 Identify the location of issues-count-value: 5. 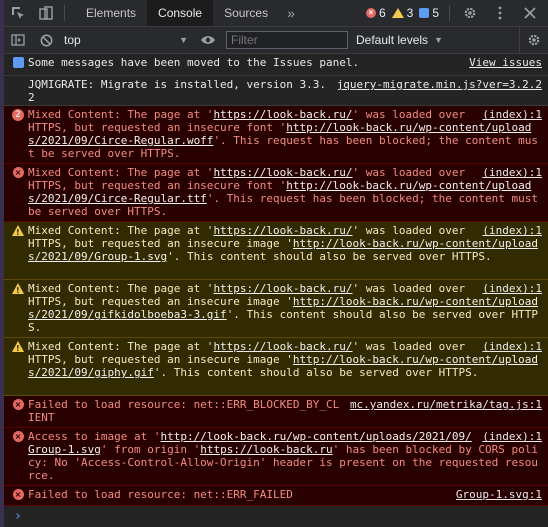
(435, 13).